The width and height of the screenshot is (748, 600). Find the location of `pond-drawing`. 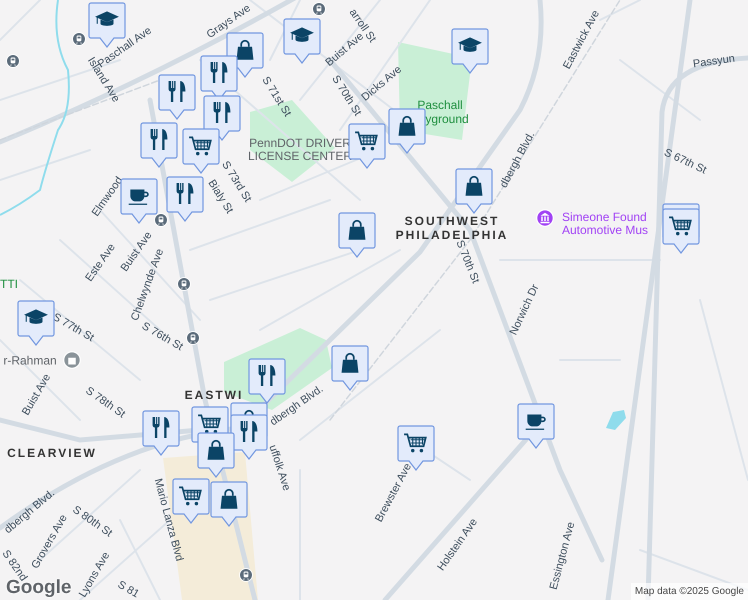

pond-drawing is located at coordinates (616, 420).